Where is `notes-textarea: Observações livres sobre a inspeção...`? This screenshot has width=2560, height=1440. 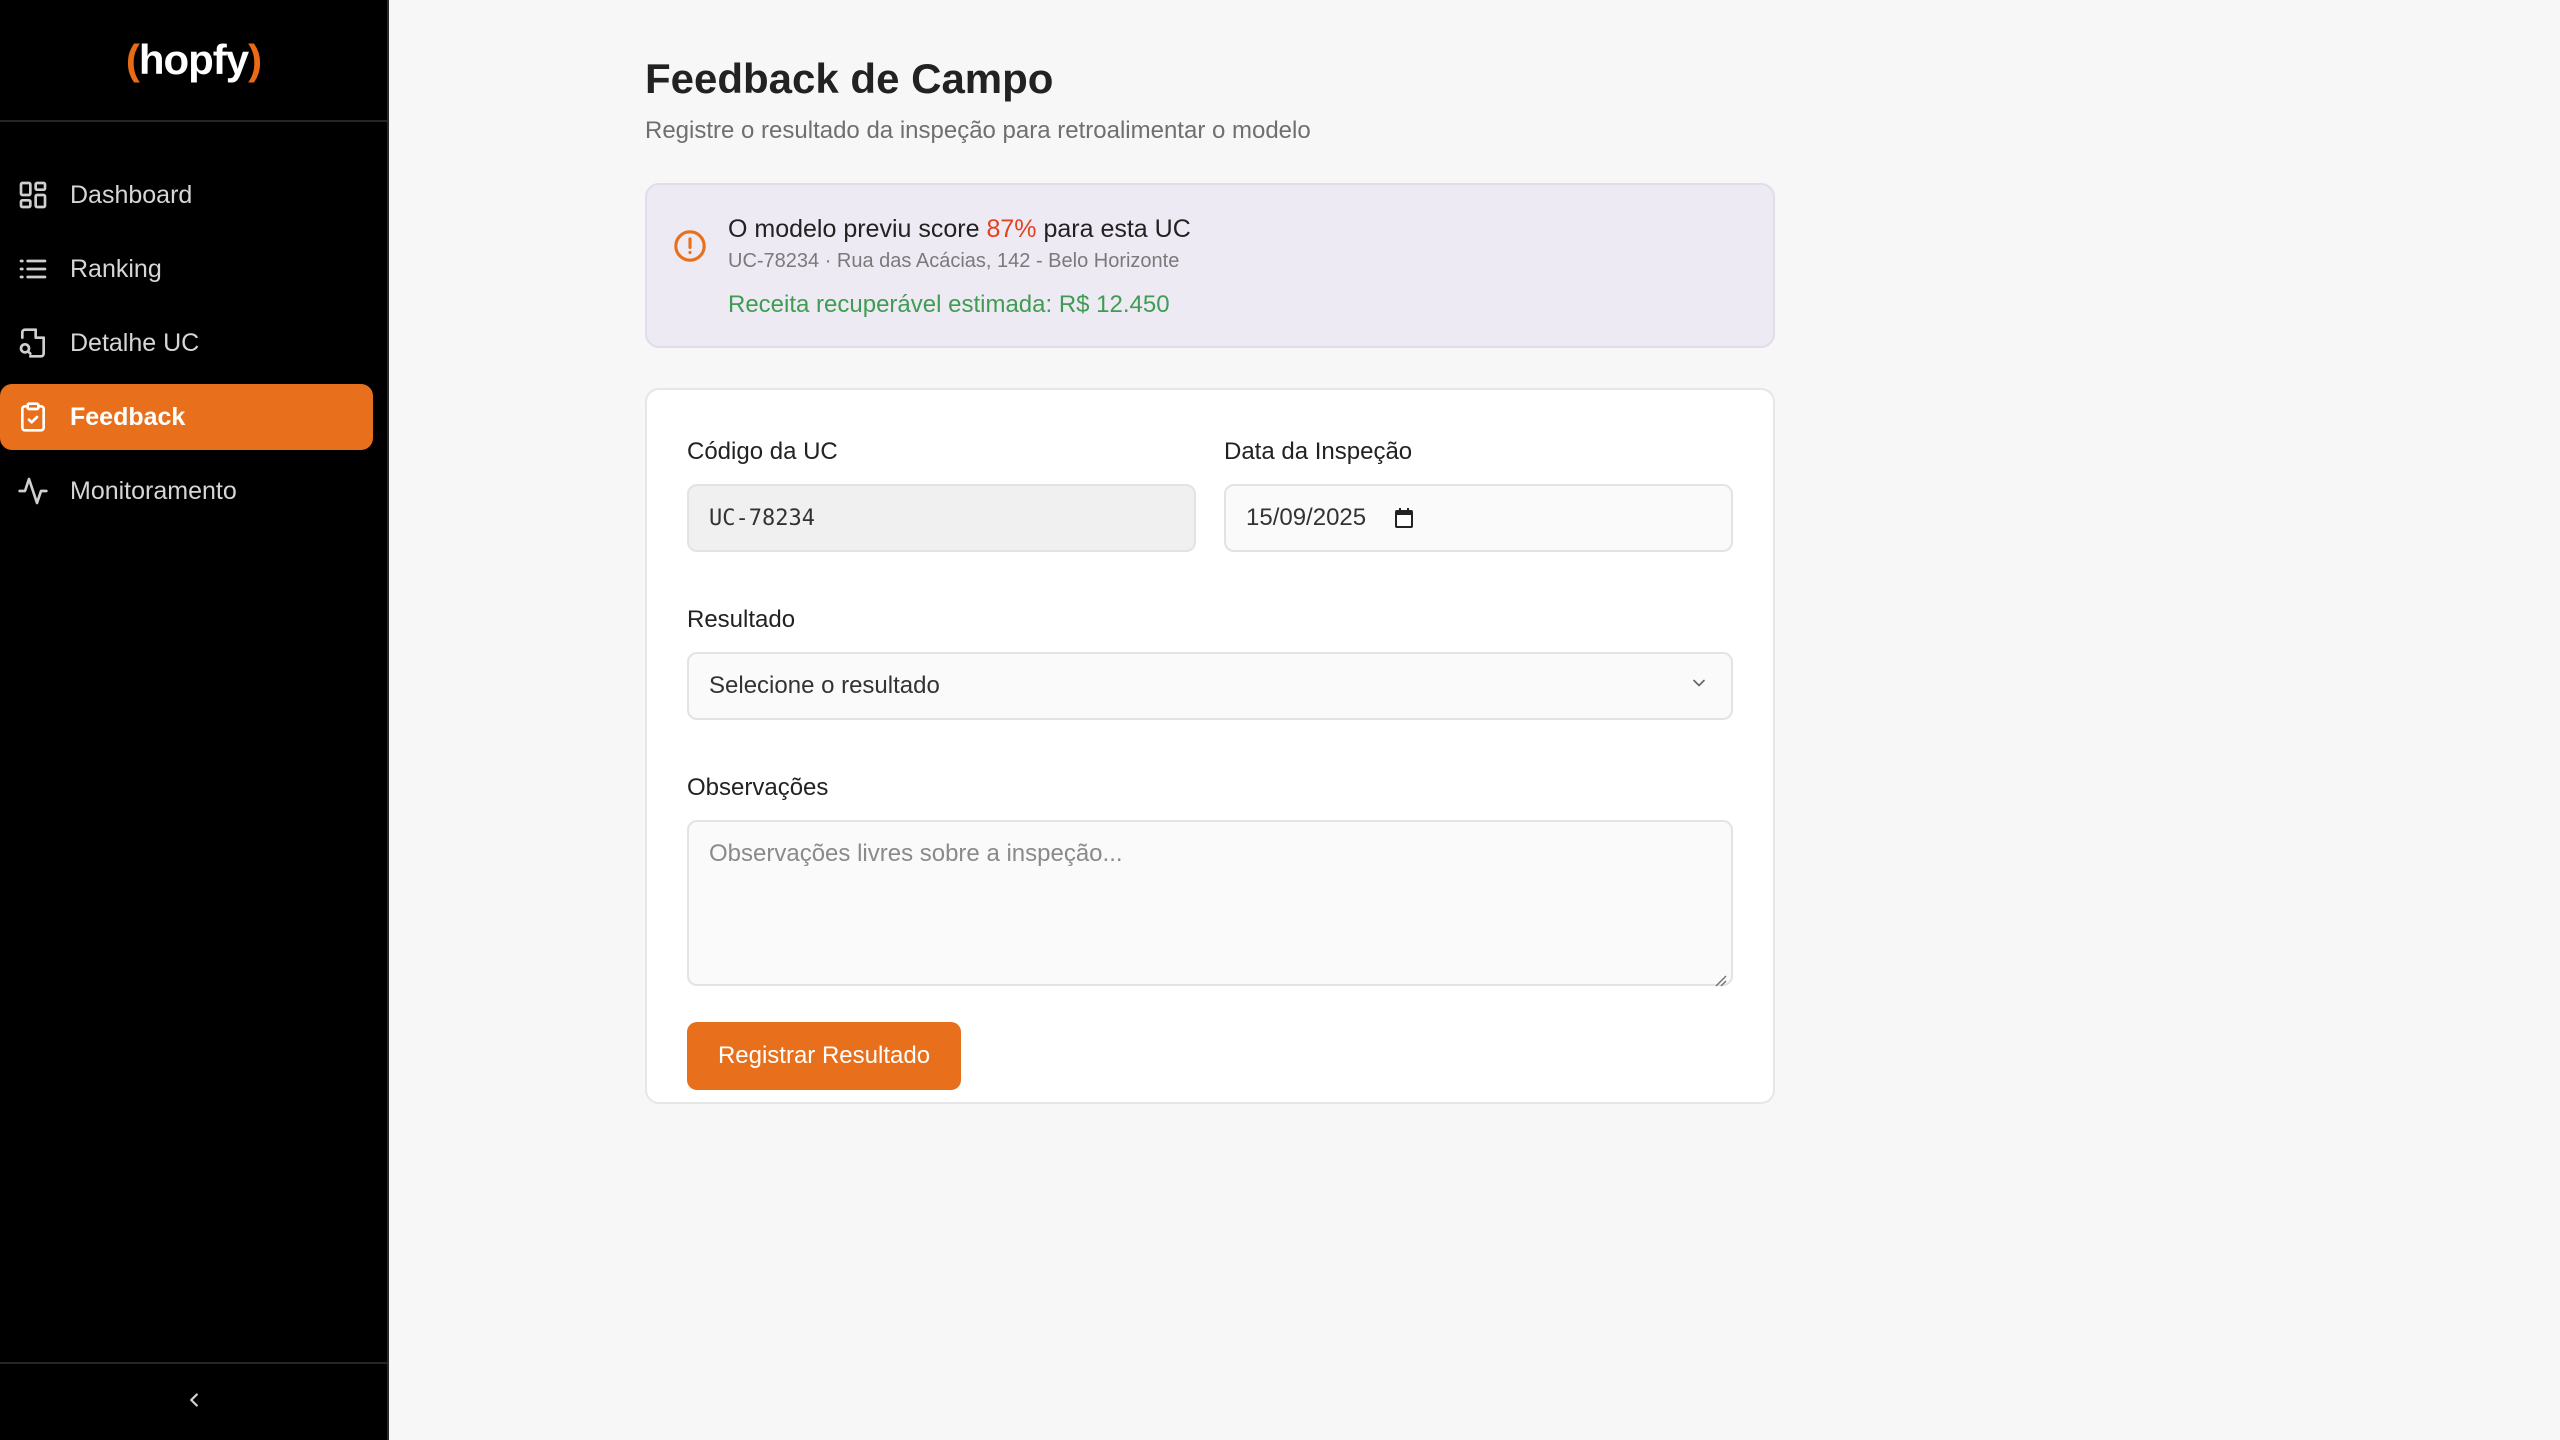 notes-textarea: Observações livres sobre a inspeção... is located at coordinates (1210, 903).